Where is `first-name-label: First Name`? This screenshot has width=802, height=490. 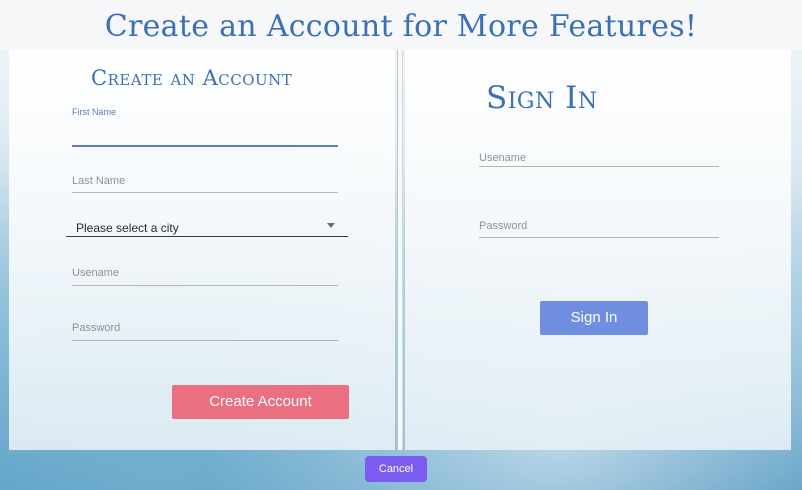 first-name-label: First Name is located at coordinates (94, 112).